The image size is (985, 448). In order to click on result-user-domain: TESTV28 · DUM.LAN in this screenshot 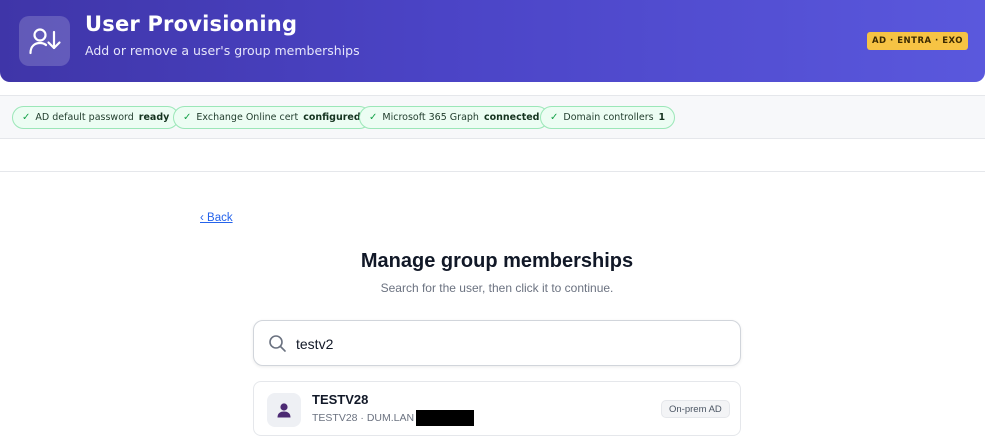, I will do `click(363, 418)`.